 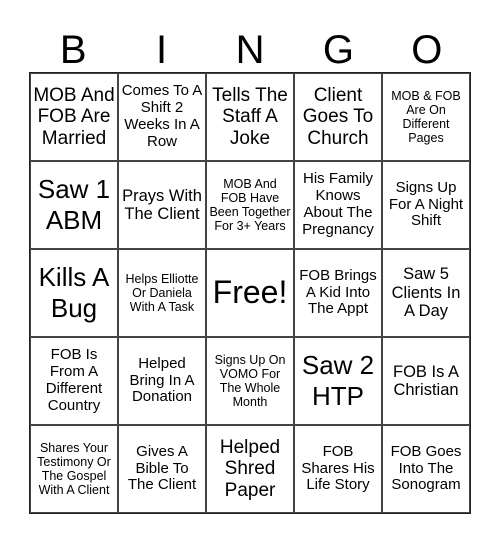 What do you see at coordinates (162, 205) in the screenshot?
I see `bingo-cell: Prays With The Client` at bounding box center [162, 205].